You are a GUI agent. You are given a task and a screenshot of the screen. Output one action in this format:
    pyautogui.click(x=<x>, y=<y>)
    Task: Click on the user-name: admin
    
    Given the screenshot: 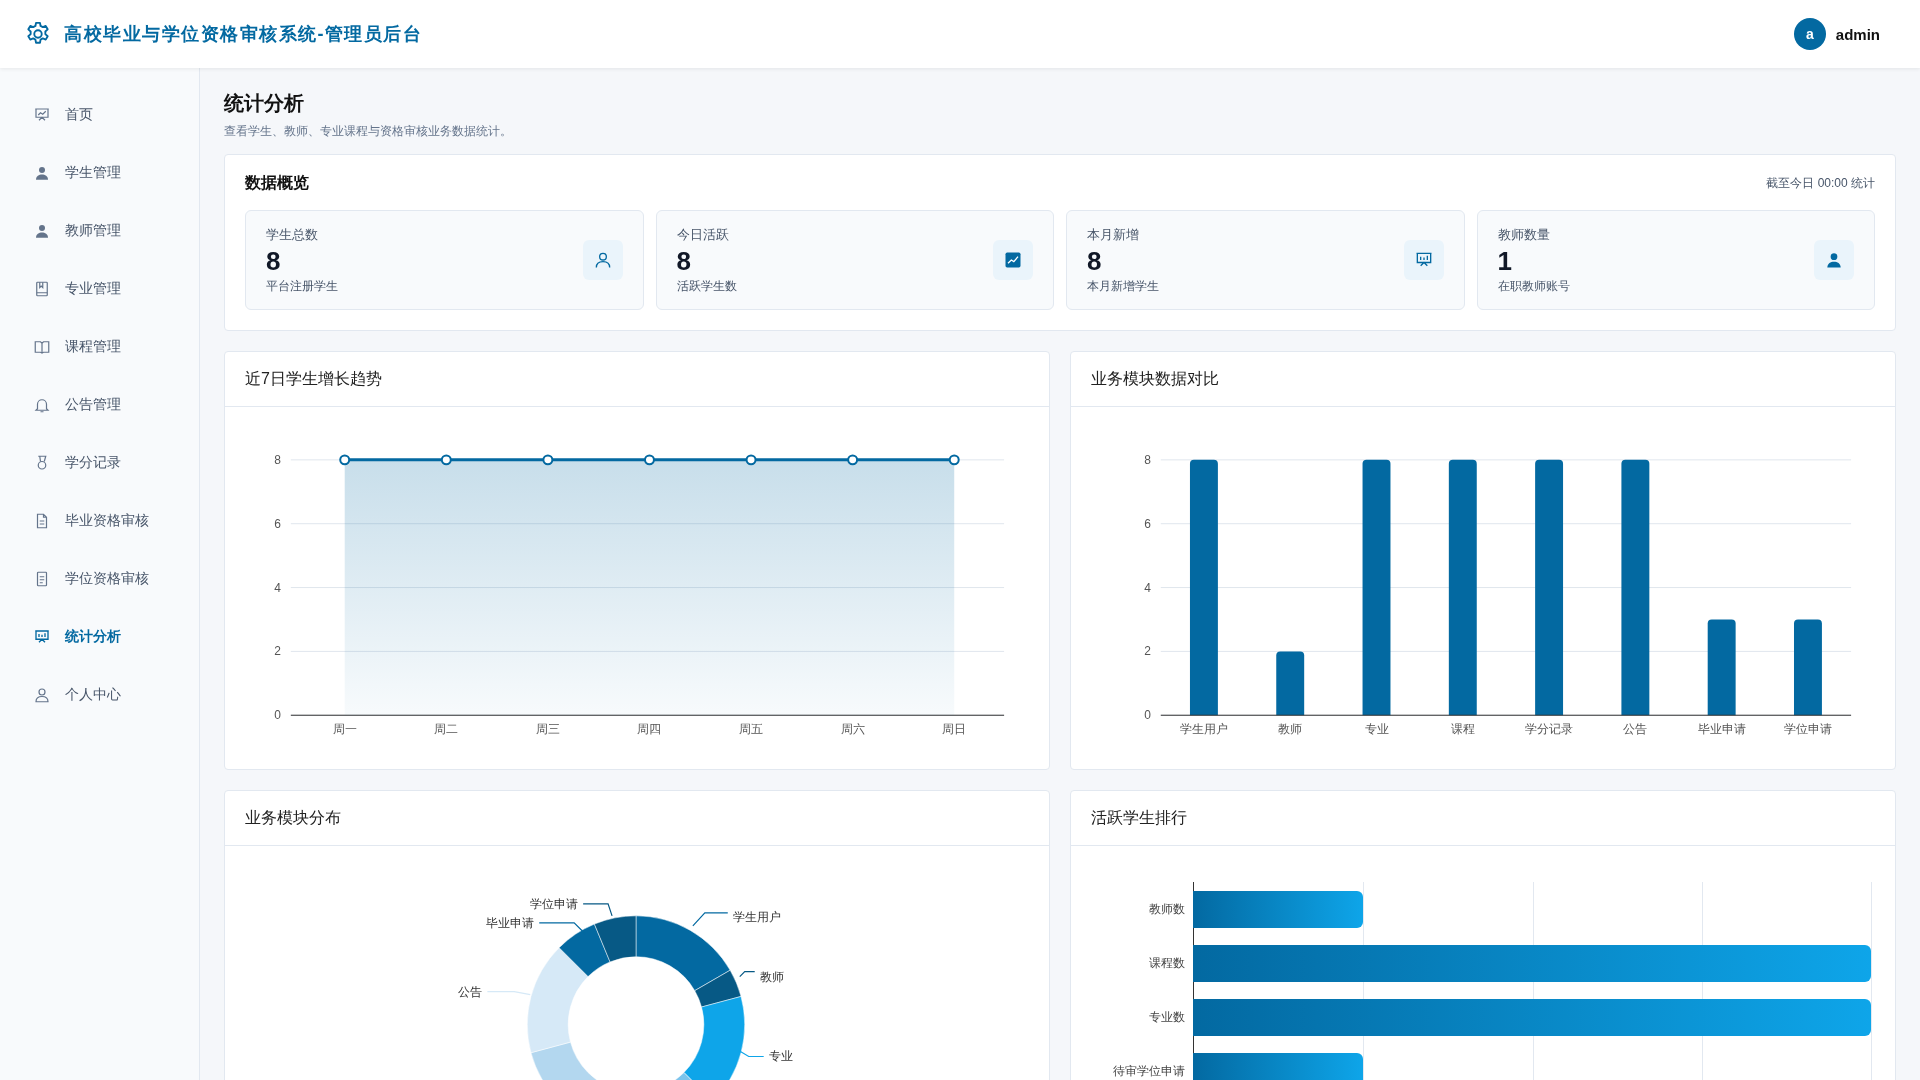 What is the action you would take?
    pyautogui.click(x=1857, y=34)
    